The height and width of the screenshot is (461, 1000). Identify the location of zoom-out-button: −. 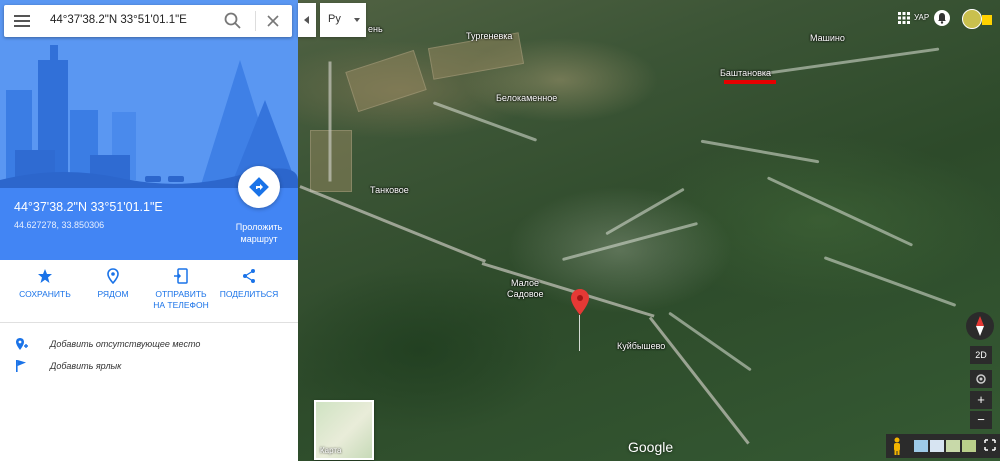
(981, 420).